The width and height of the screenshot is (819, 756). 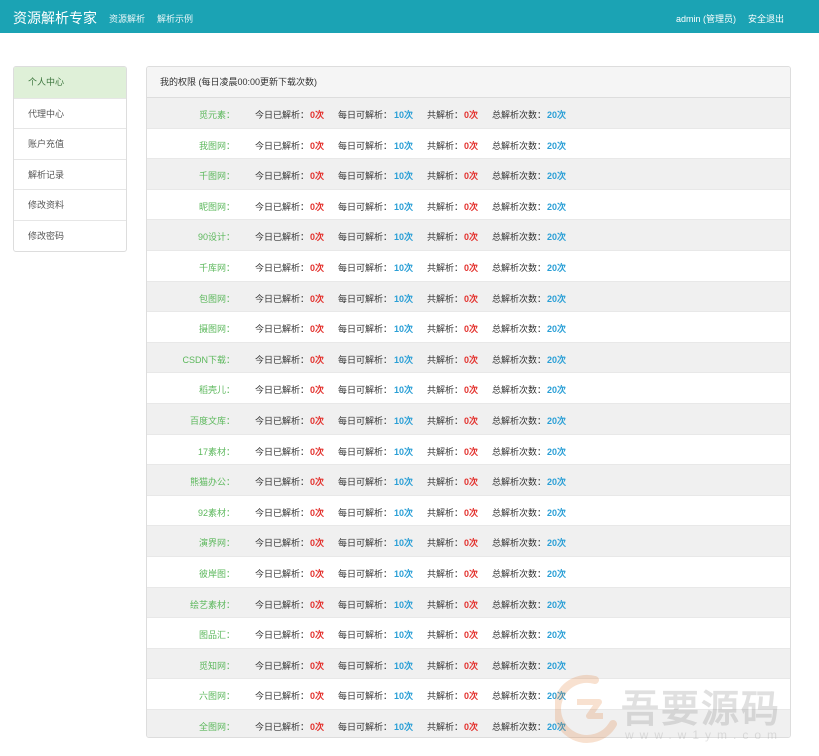 I want to click on site-name: 觅元素：, so click(x=216, y=115).